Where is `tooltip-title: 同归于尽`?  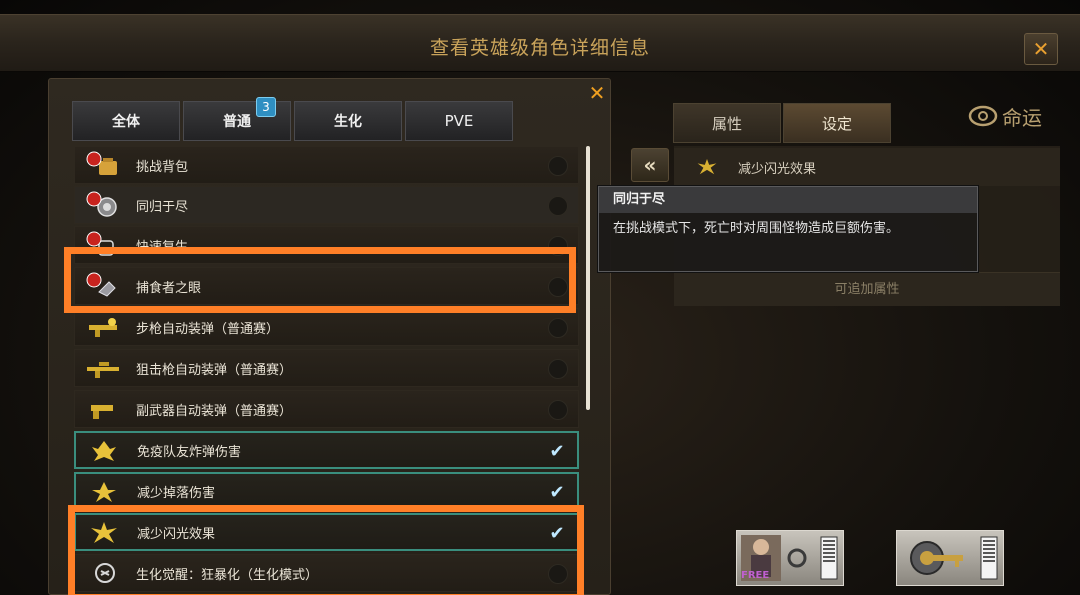
tooltip-title: 同归于尽 is located at coordinates (788, 200).